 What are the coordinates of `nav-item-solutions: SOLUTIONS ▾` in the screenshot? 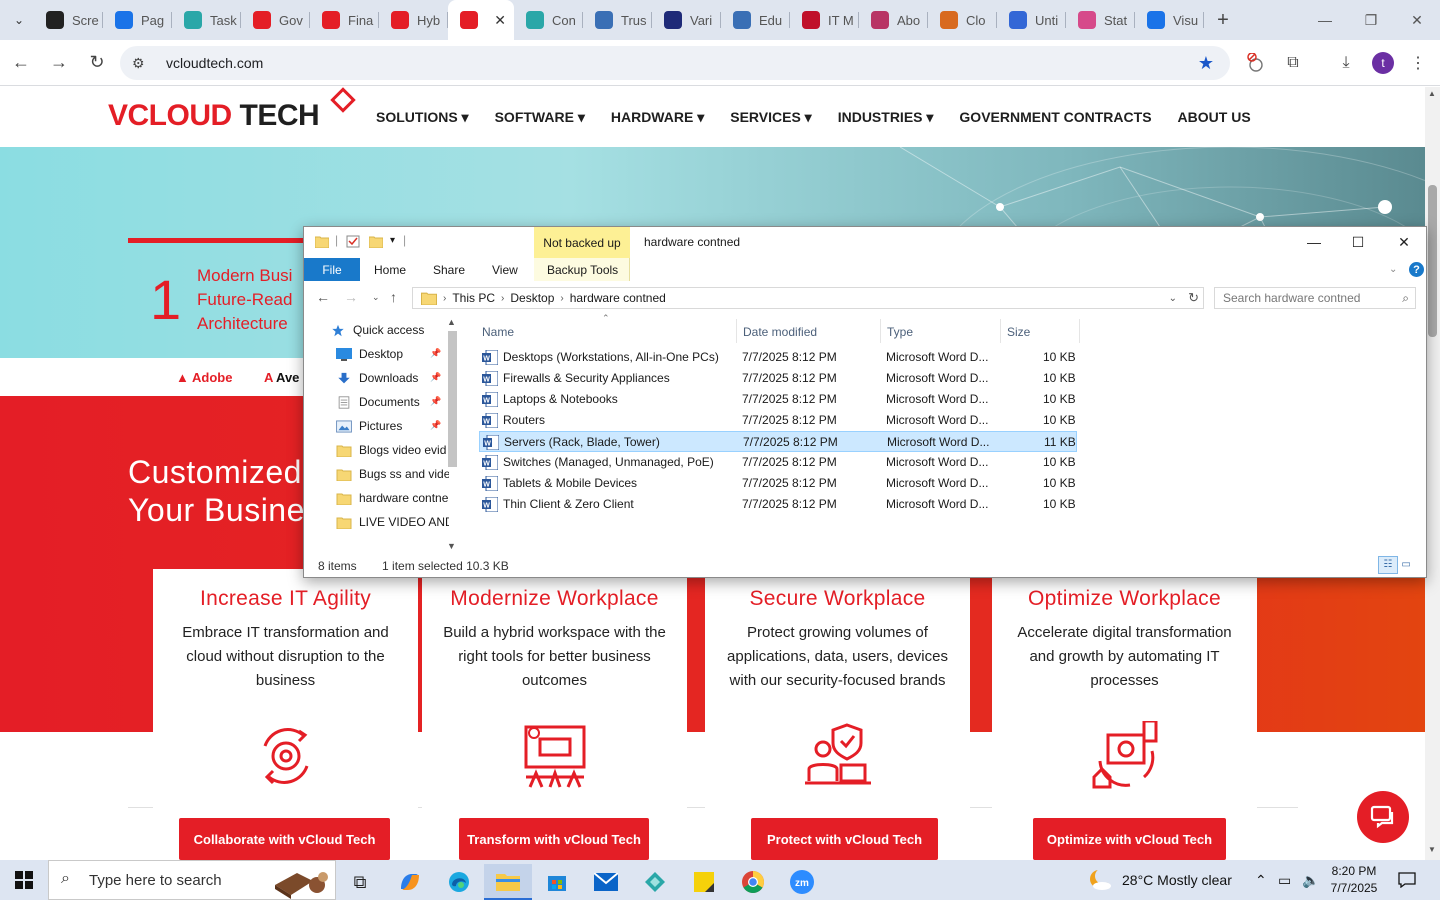 It's located at (422, 117).